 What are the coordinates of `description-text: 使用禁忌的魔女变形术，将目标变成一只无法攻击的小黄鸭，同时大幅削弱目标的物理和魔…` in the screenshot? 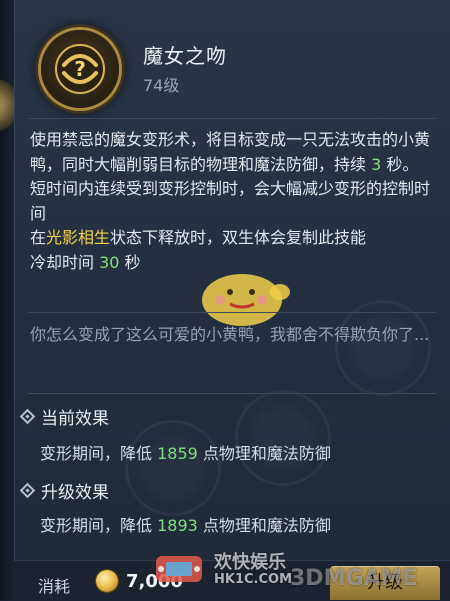 It's located at (230, 152).